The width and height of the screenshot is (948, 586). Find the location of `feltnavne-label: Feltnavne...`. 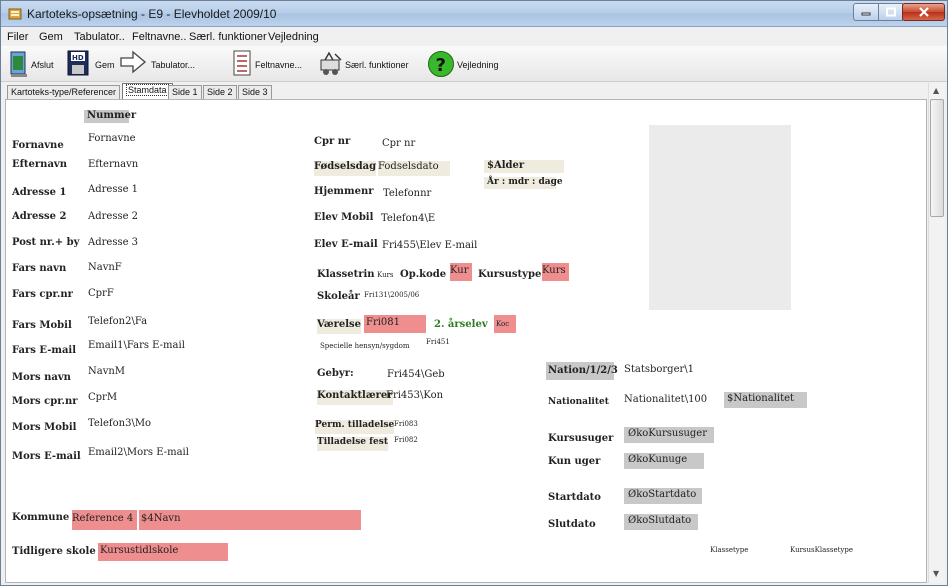

feltnavne-label: Feltnavne... is located at coordinates (279, 65).